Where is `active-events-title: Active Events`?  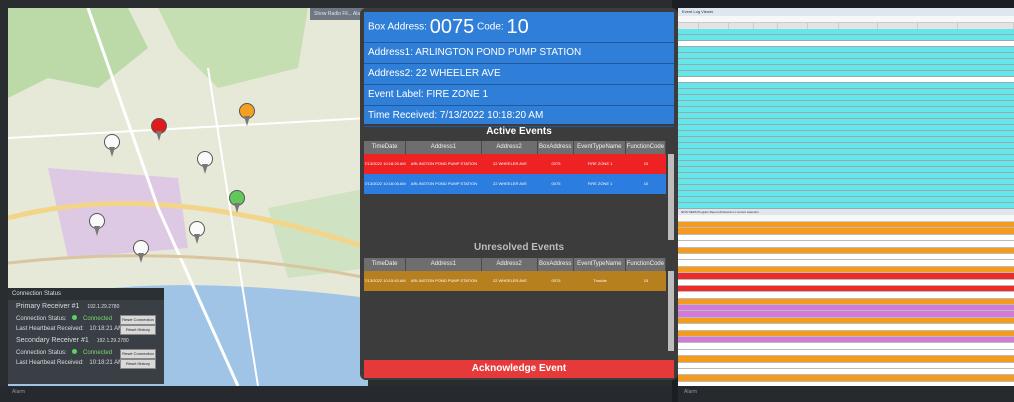
active-events-title: Active Events is located at coordinates (519, 131).